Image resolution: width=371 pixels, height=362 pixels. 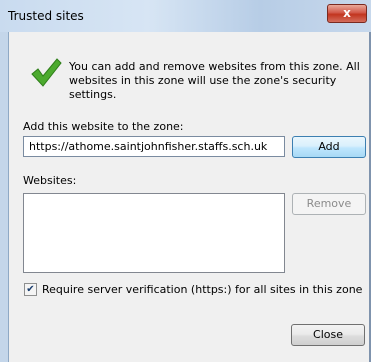 What do you see at coordinates (46, 72) in the screenshot?
I see `checkmark-icon` at bounding box center [46, 72].